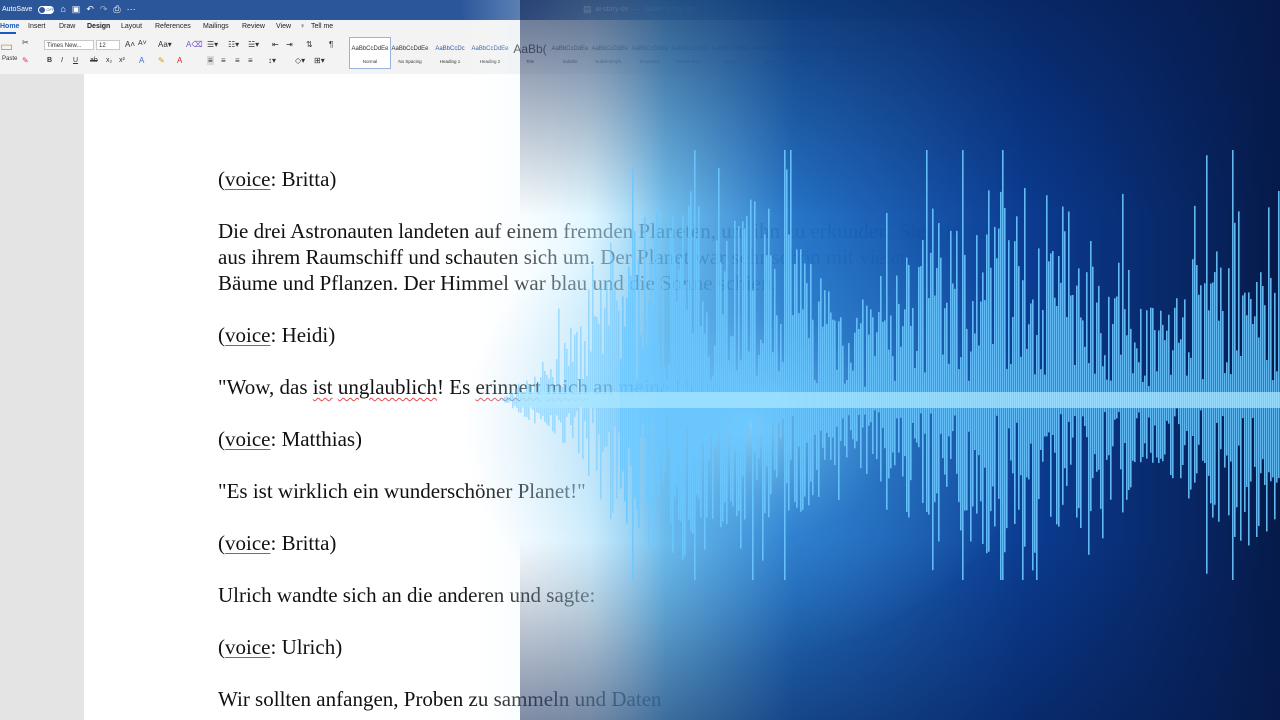  I want to click on save-status: Saved to my Mac, so click(670, 9).